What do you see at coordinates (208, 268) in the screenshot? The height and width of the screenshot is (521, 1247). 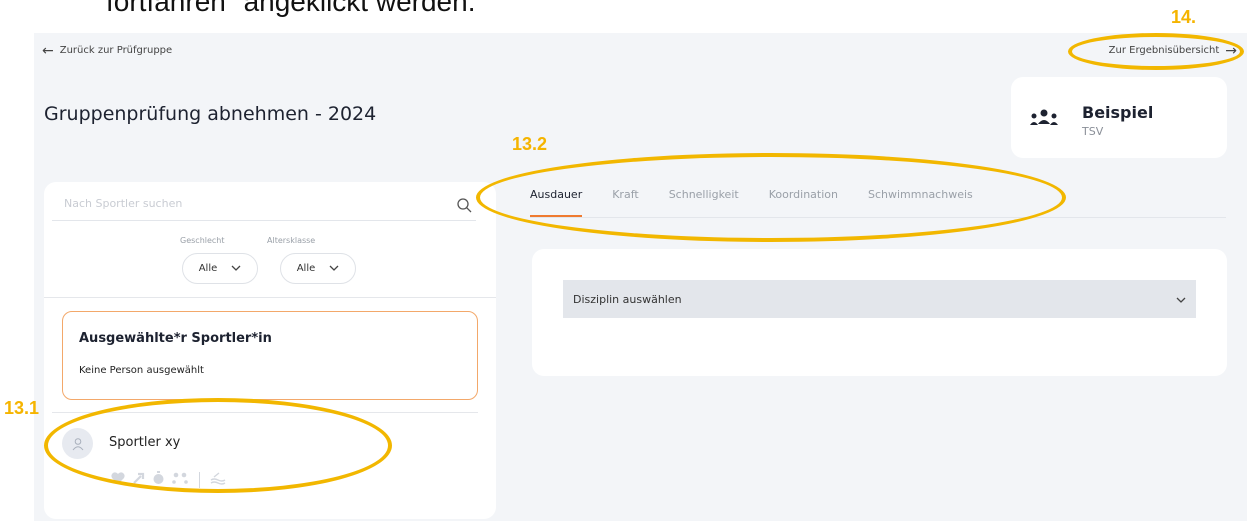 I see `gender-dropdown-value: Alle` at bounding box center [208, 268].